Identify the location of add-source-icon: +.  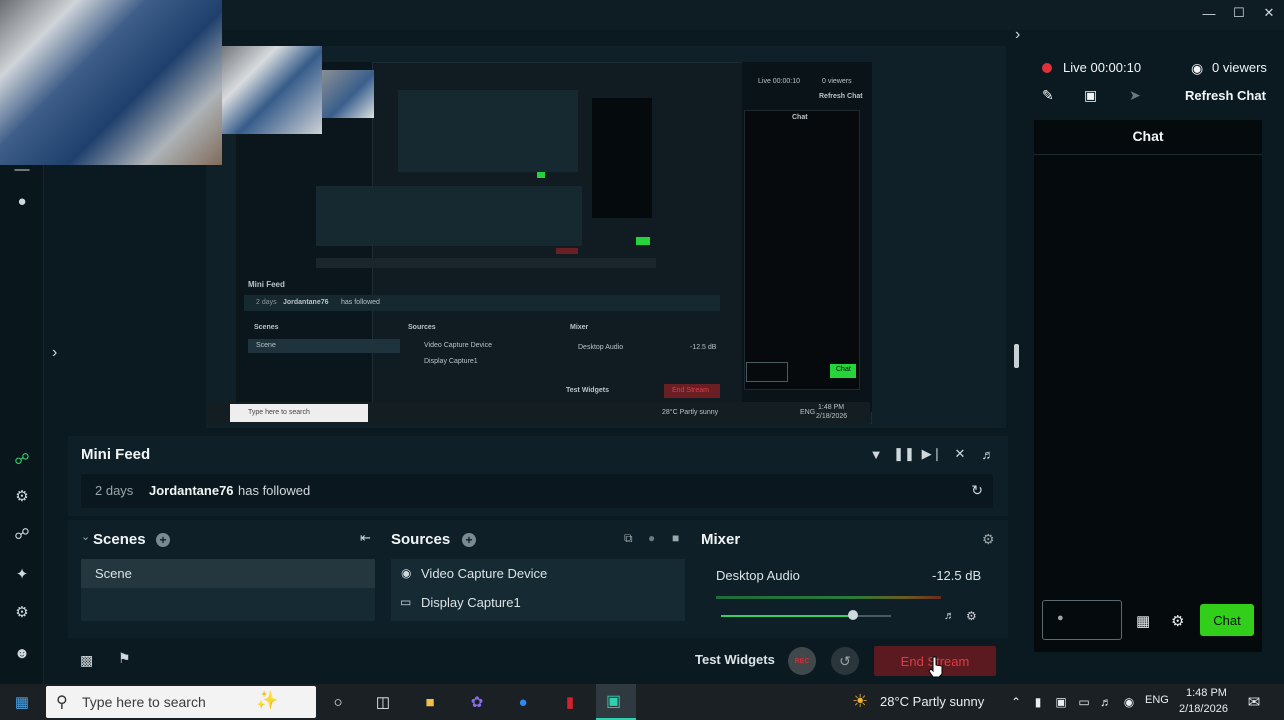
(469, 540).